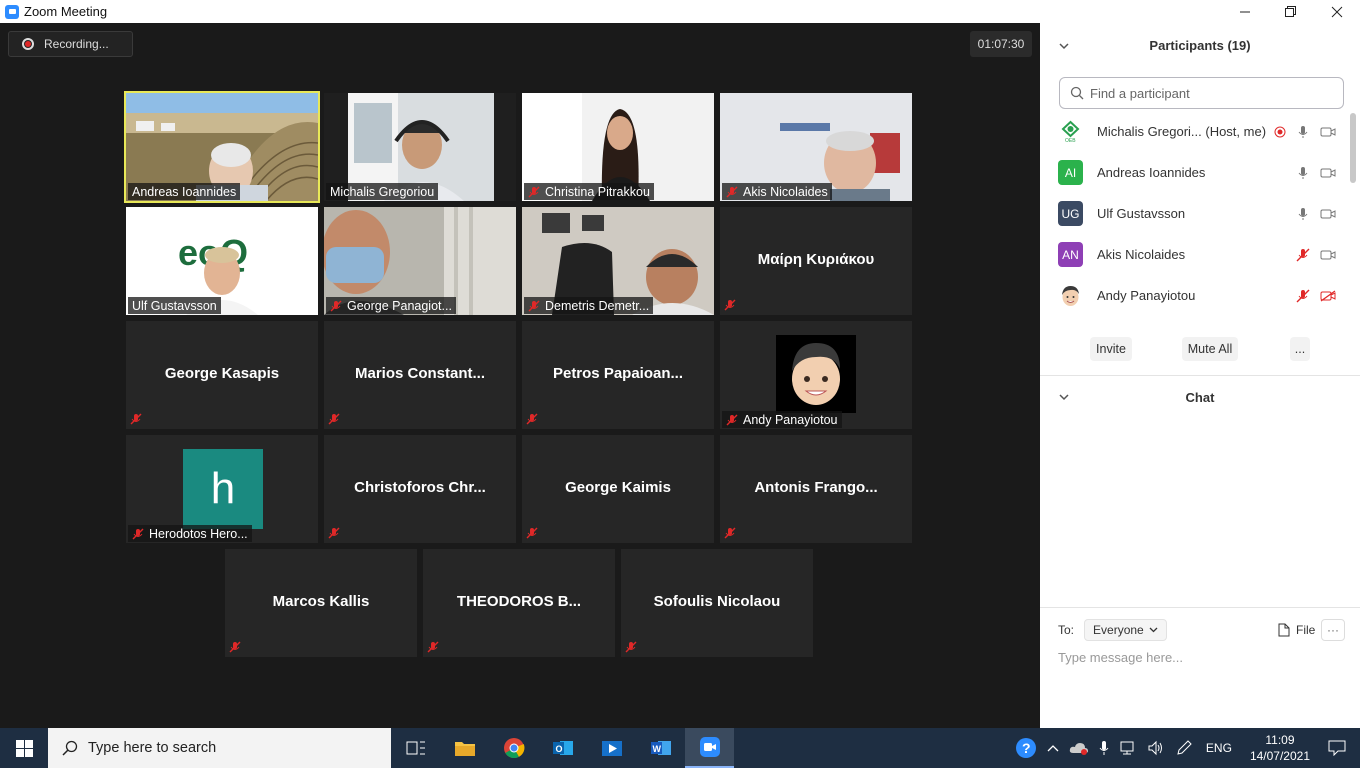 Image resolution: width=1360 pixels, height=768 pixels. Describe the element at coordinates (1337, 748) in the screenshot. I see `notification-icon` at that location.